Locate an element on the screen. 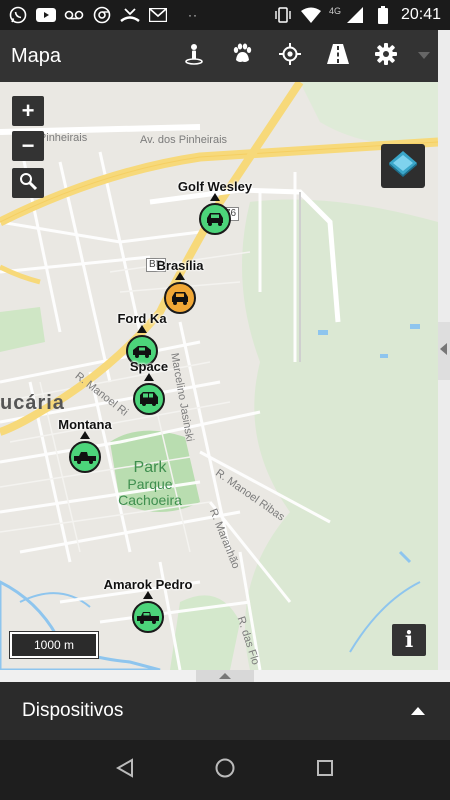  vibrate-icon is located at coordinates (283, 15).